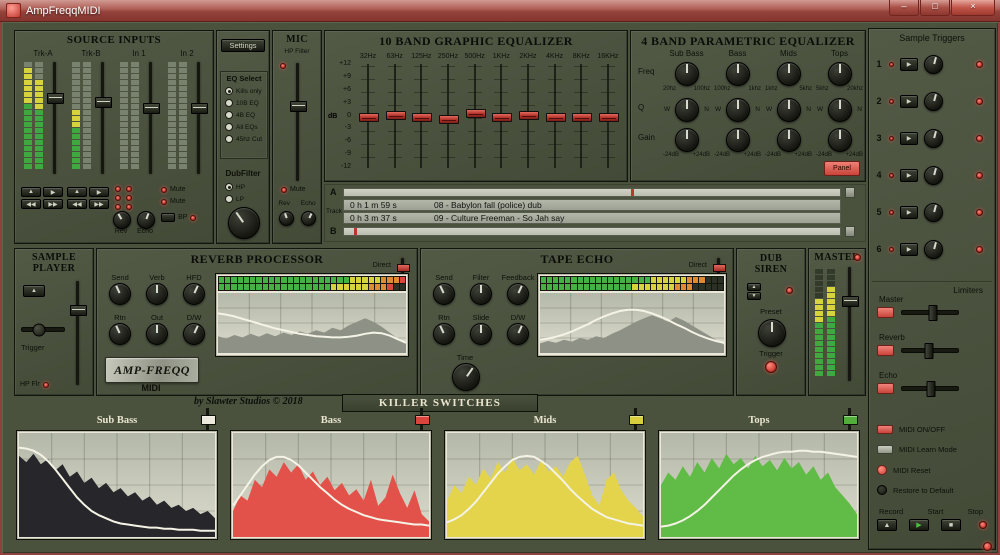  What do you see at coordinates (194, 334) in the screenshot?
I see `reverb-knob-D/W` at bounding box center [194, 334].